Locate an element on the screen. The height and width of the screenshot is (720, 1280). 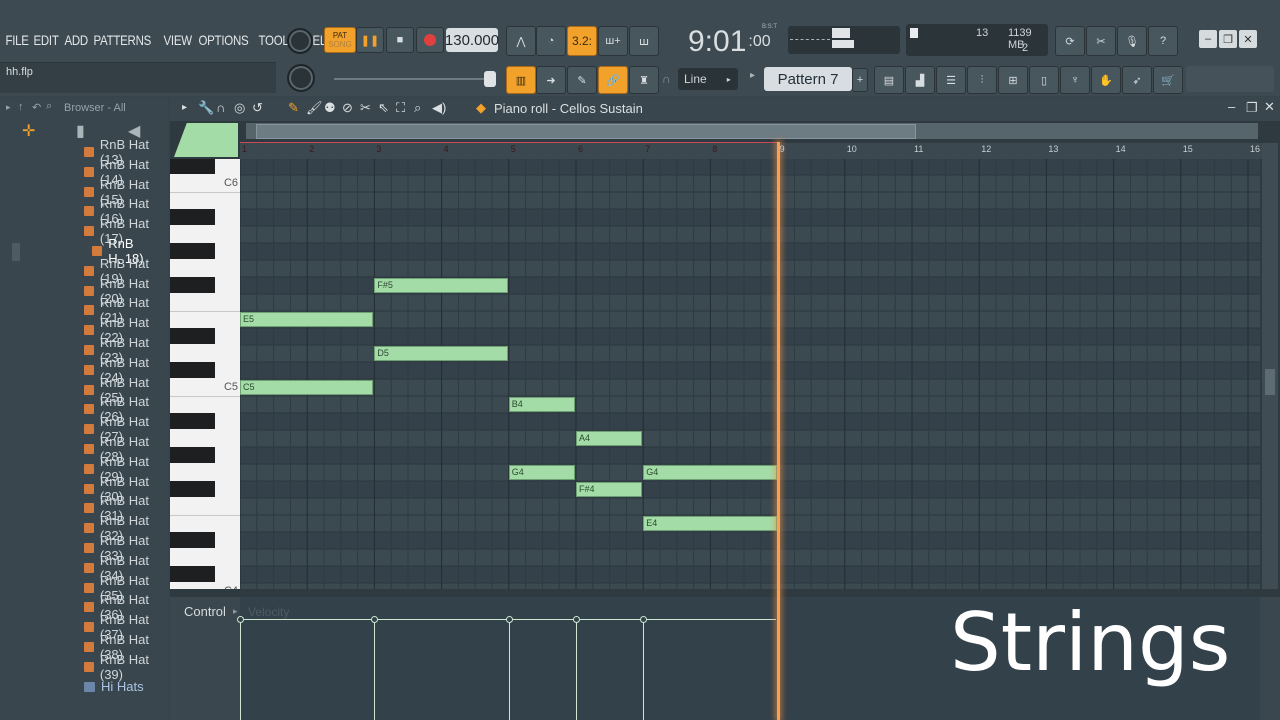
step-edit-button: ш+ is located at coordinates (613, 41).